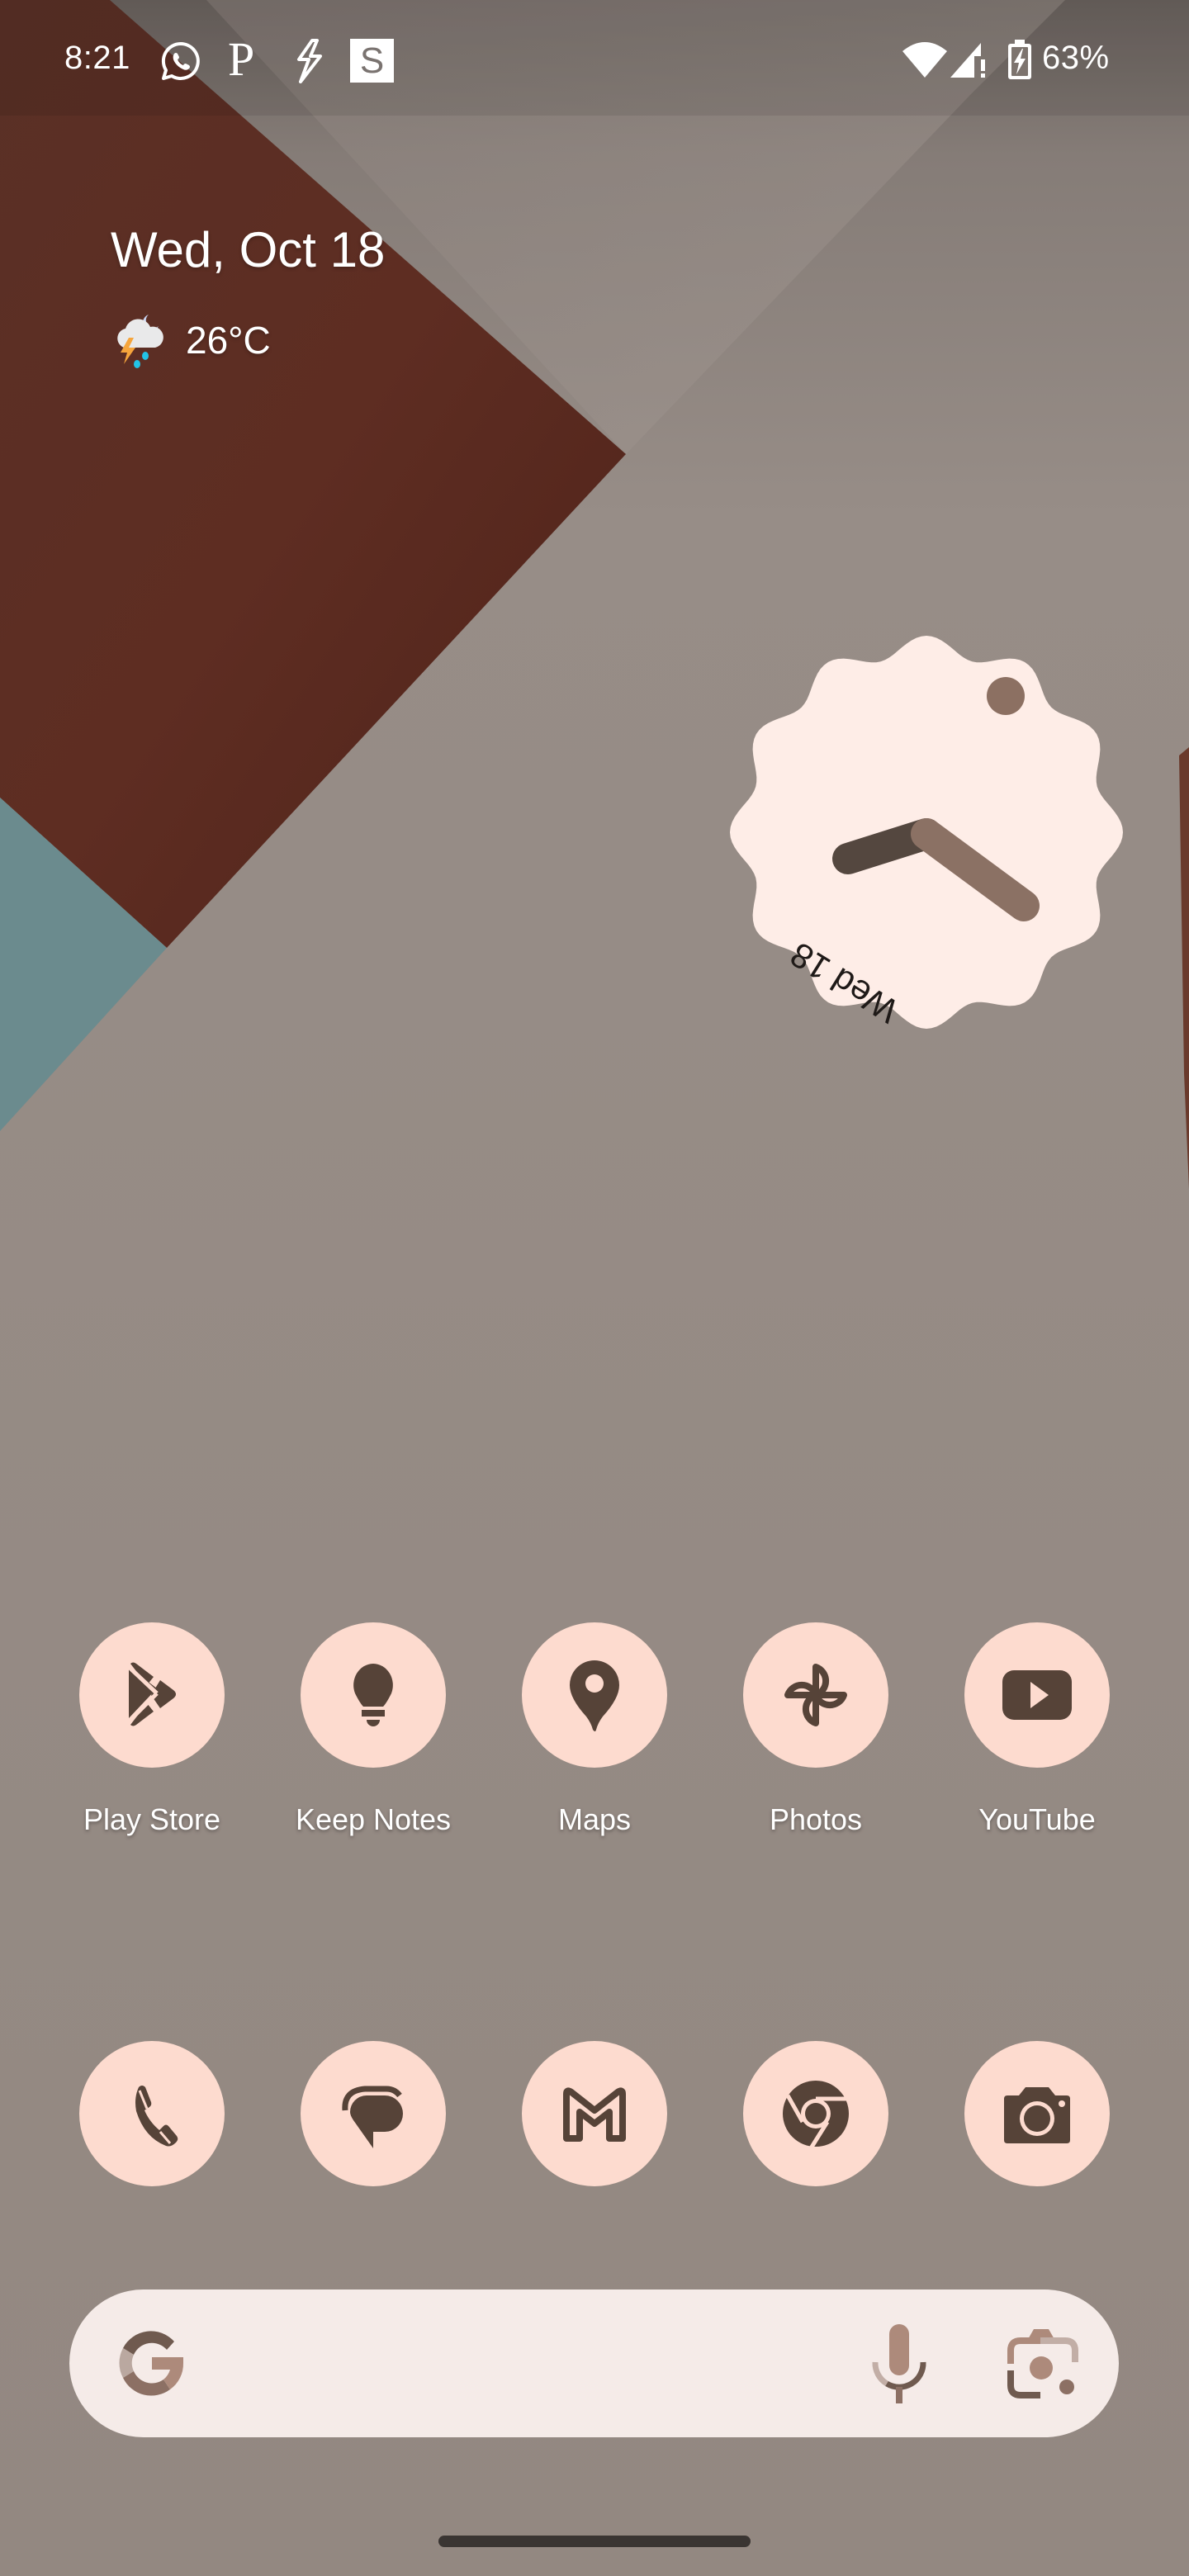  Describe the element at coordinates (1037, 1729) in the screenshot. I see `app-youtube: YouTube` at that location.